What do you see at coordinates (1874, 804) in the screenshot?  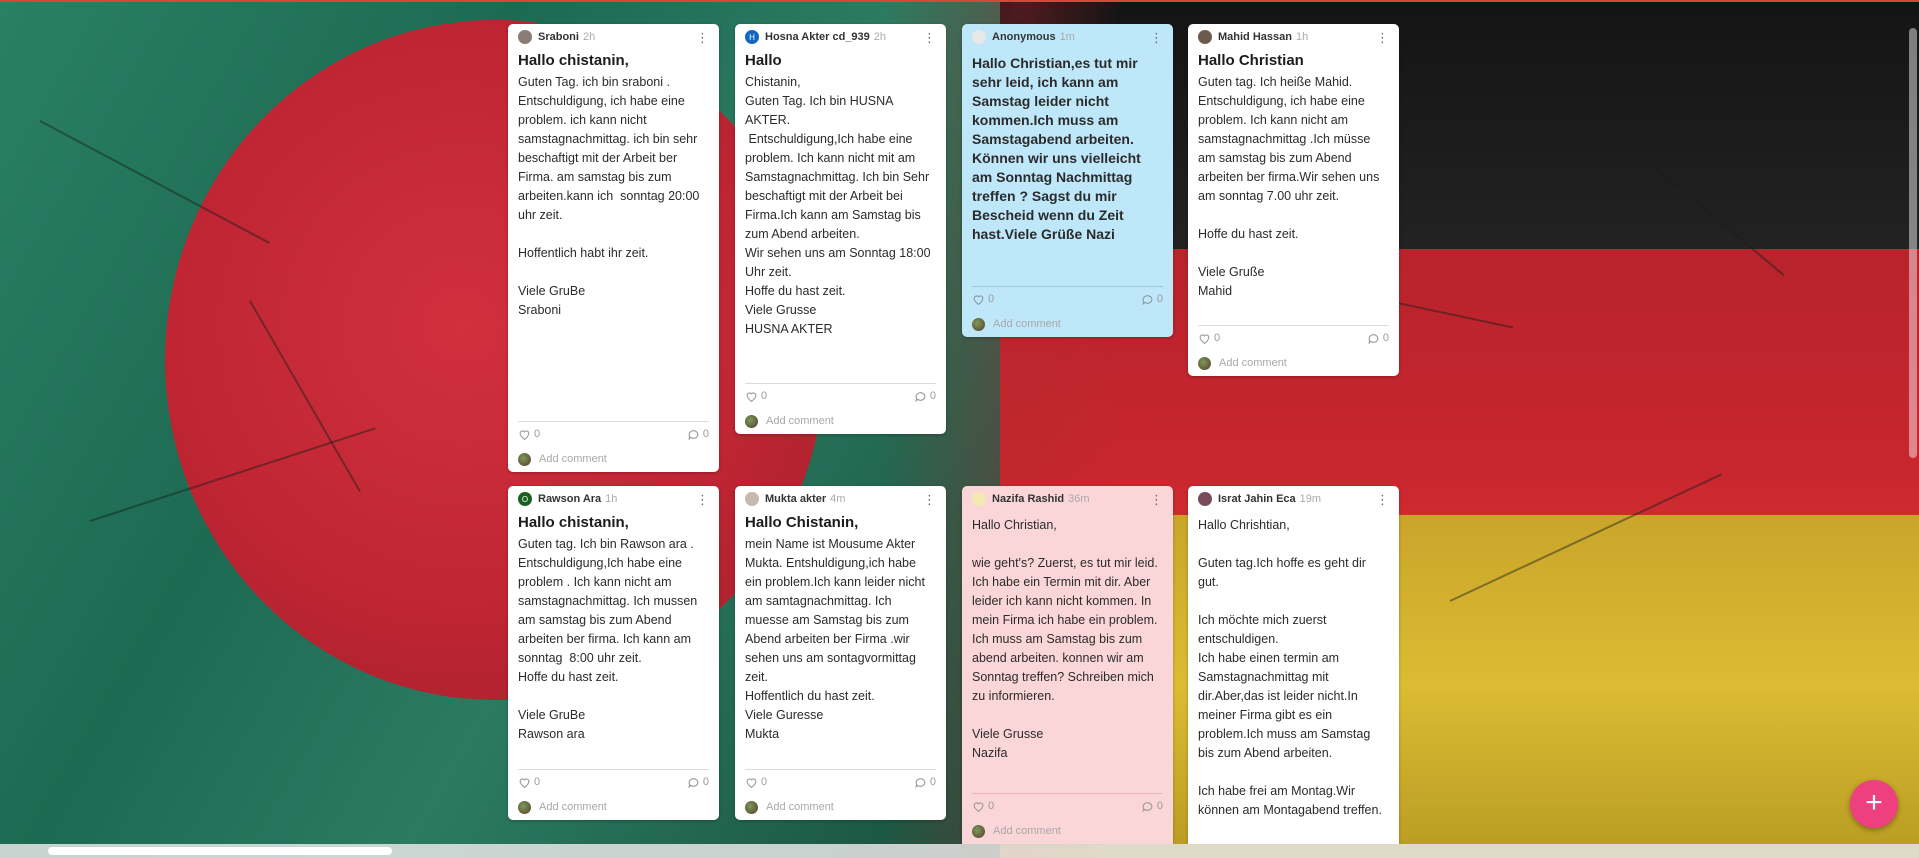 I see `add-post-button: +` at bounding box center [1874, 804].